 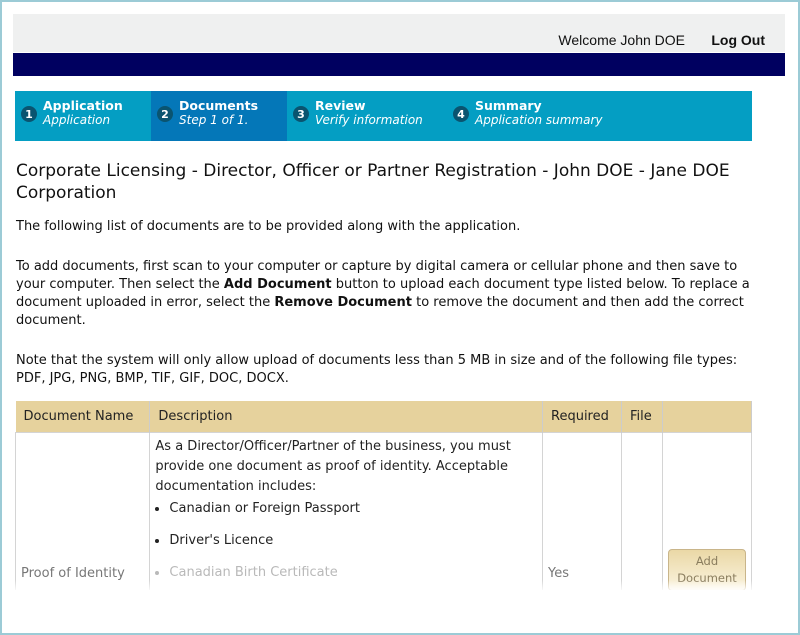 I want to click on step-subtitle: Step 1 of 1., so click(x=214, y=120).